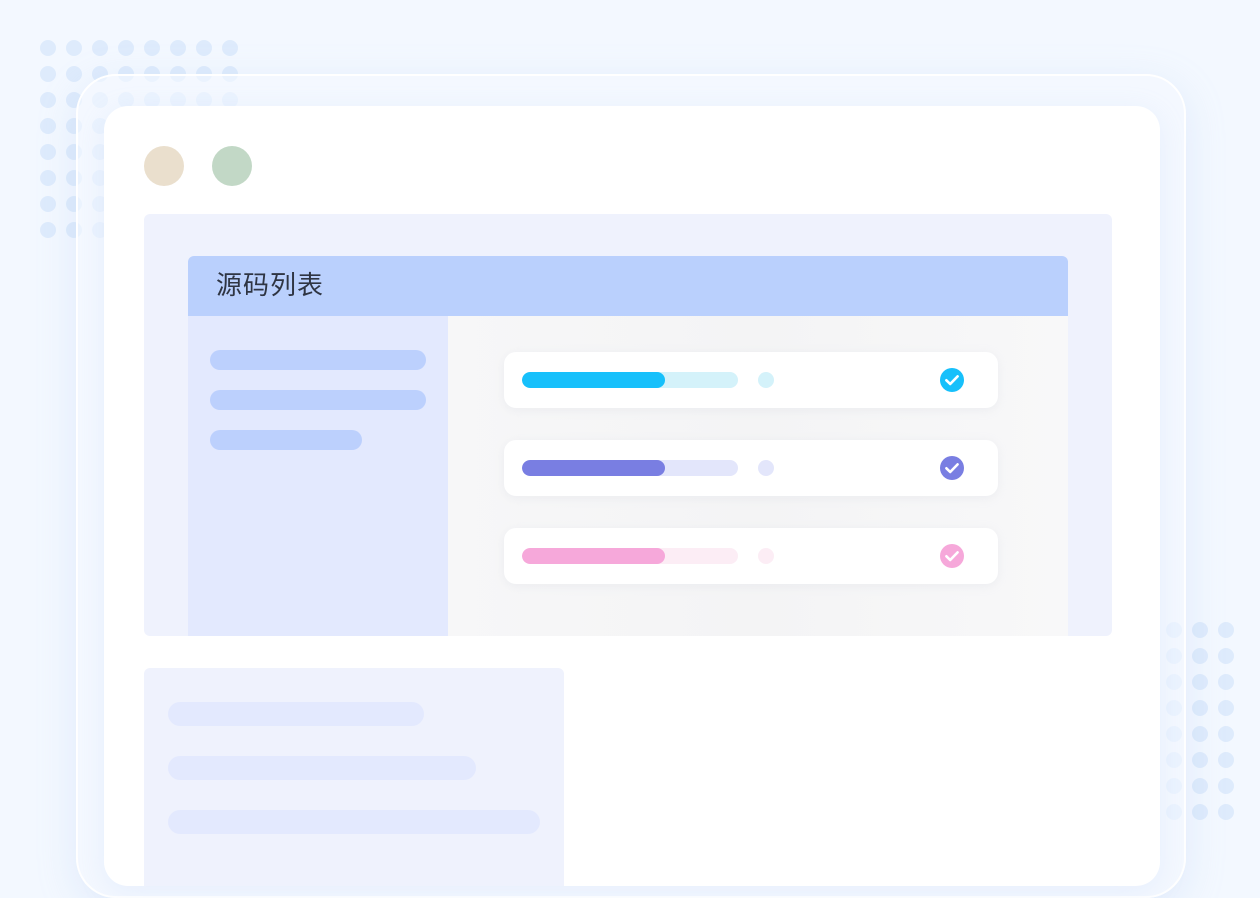 The height and width of the screenshot is (898, 1260). What do you see at coordinates (628, 286) in the screenshot?
I see `panel-header: 源码列表` at bounding box center [628, 286].